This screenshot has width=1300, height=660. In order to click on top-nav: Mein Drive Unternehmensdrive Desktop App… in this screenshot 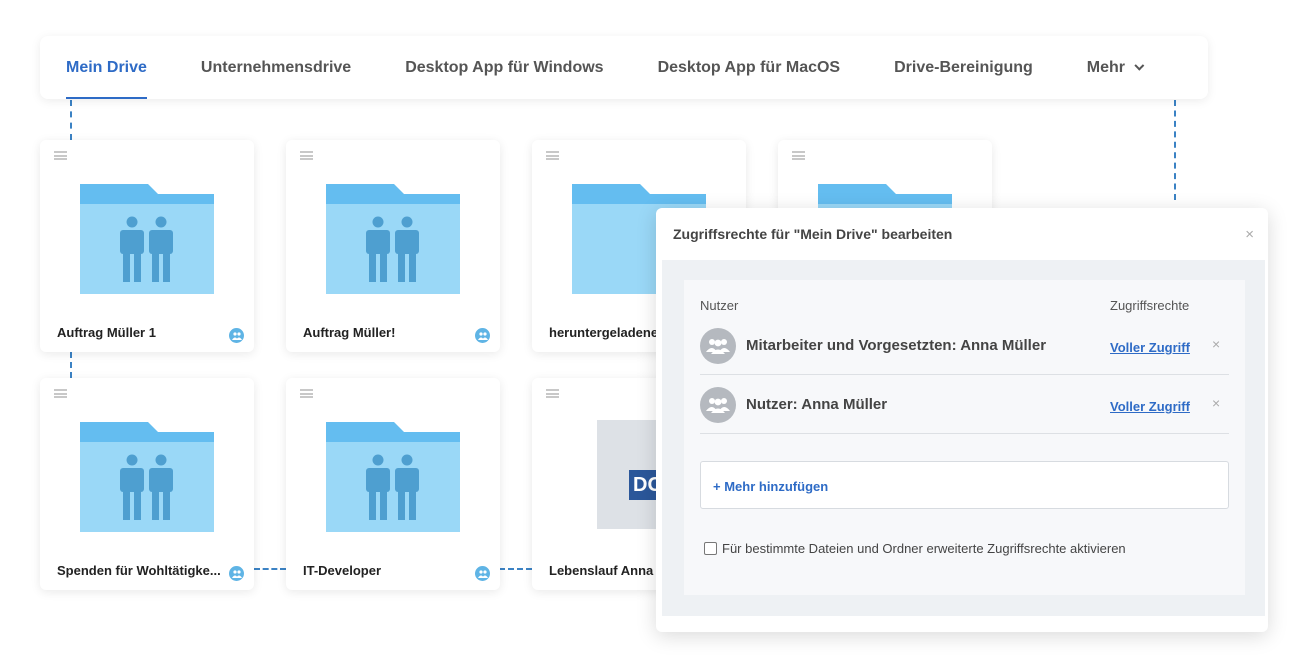, I will do `click(624, 67)`.